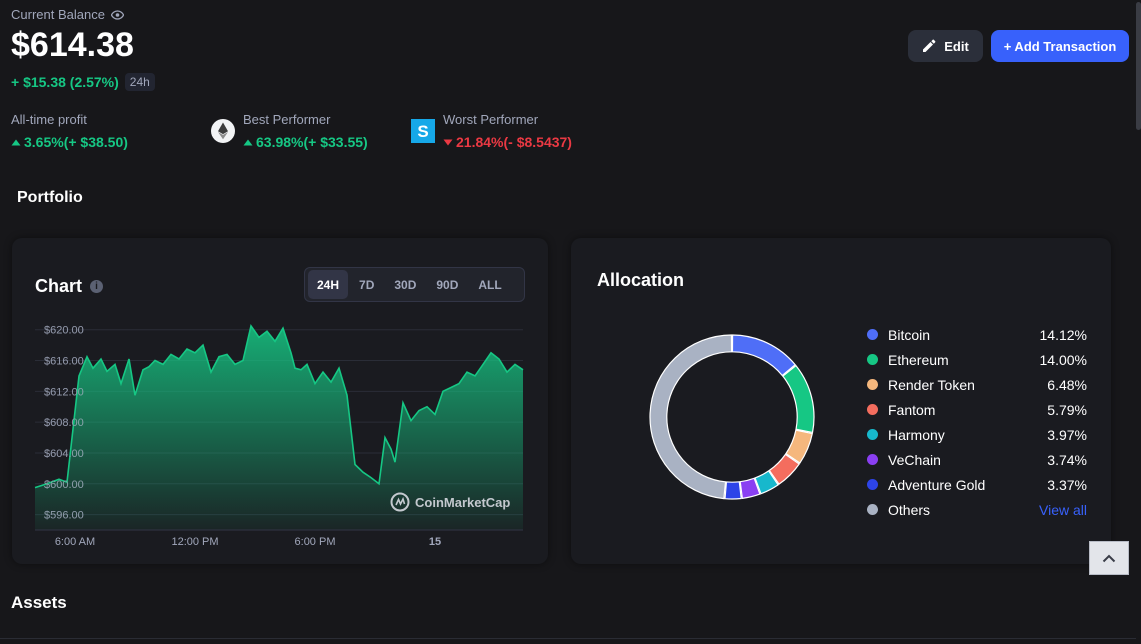 Image resolution: width=1141 pixels, height=644 pixels. What do you see at coordinates (64, 423) in the screenshot?
I see `y-tick-label-overlay: $608.00` at bounding box center [64, 423].